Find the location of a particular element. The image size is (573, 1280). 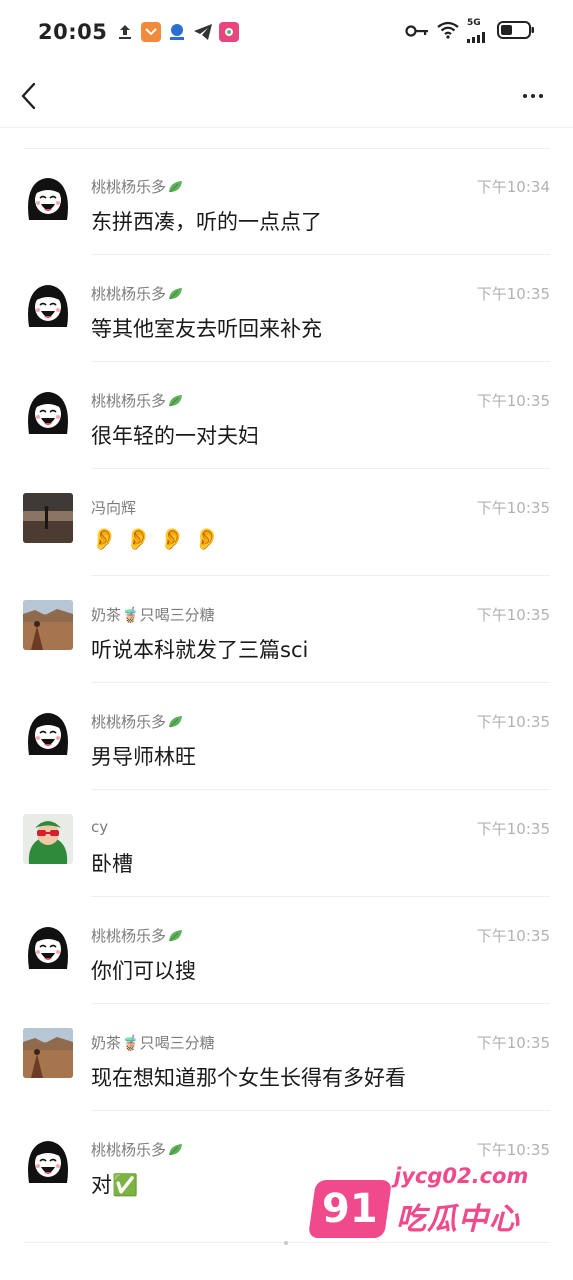

message-text: 卧槽 is located at coordinates (112, 864).